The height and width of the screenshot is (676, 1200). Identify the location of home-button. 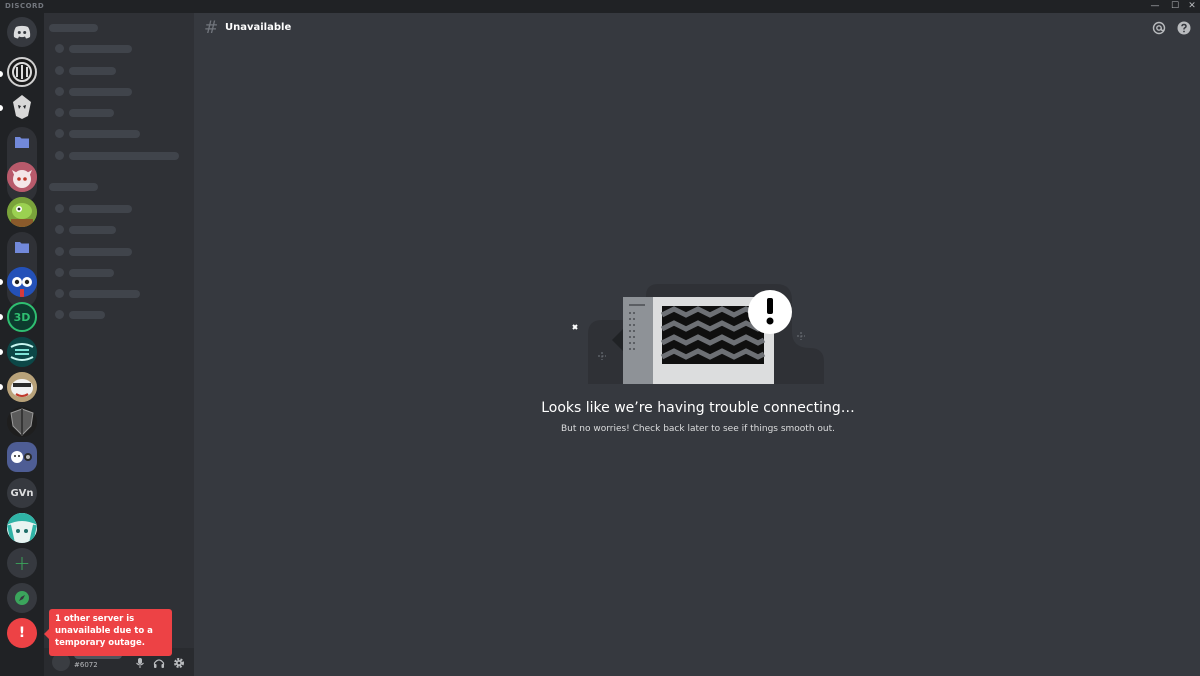
(22, 32).